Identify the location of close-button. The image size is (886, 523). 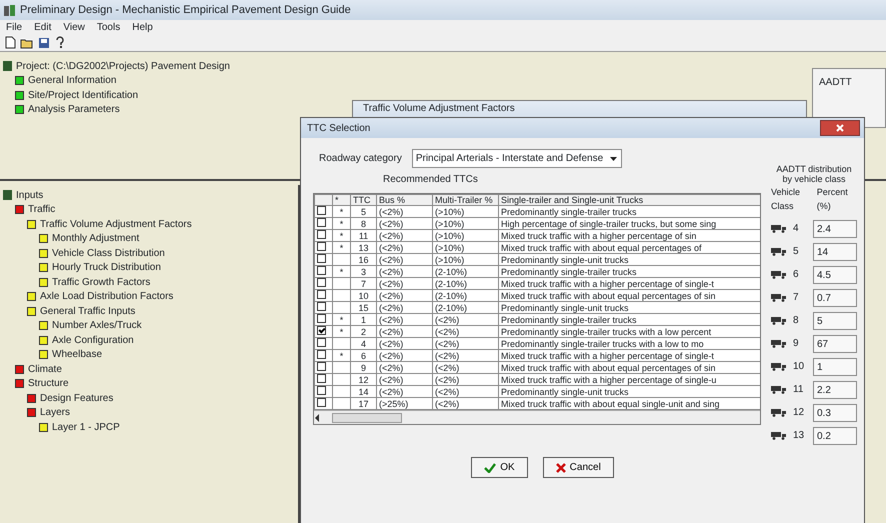
(840, 128).